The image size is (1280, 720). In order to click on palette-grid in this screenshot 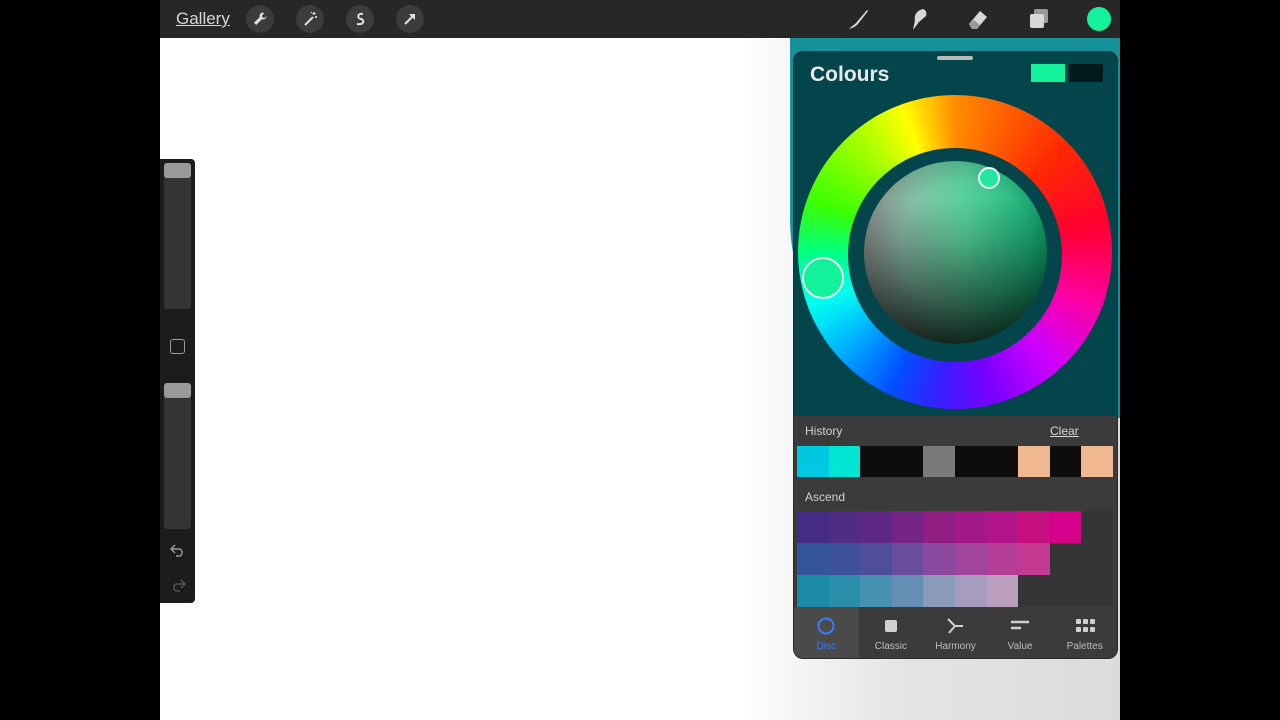, I will do `click(955, 559)`.